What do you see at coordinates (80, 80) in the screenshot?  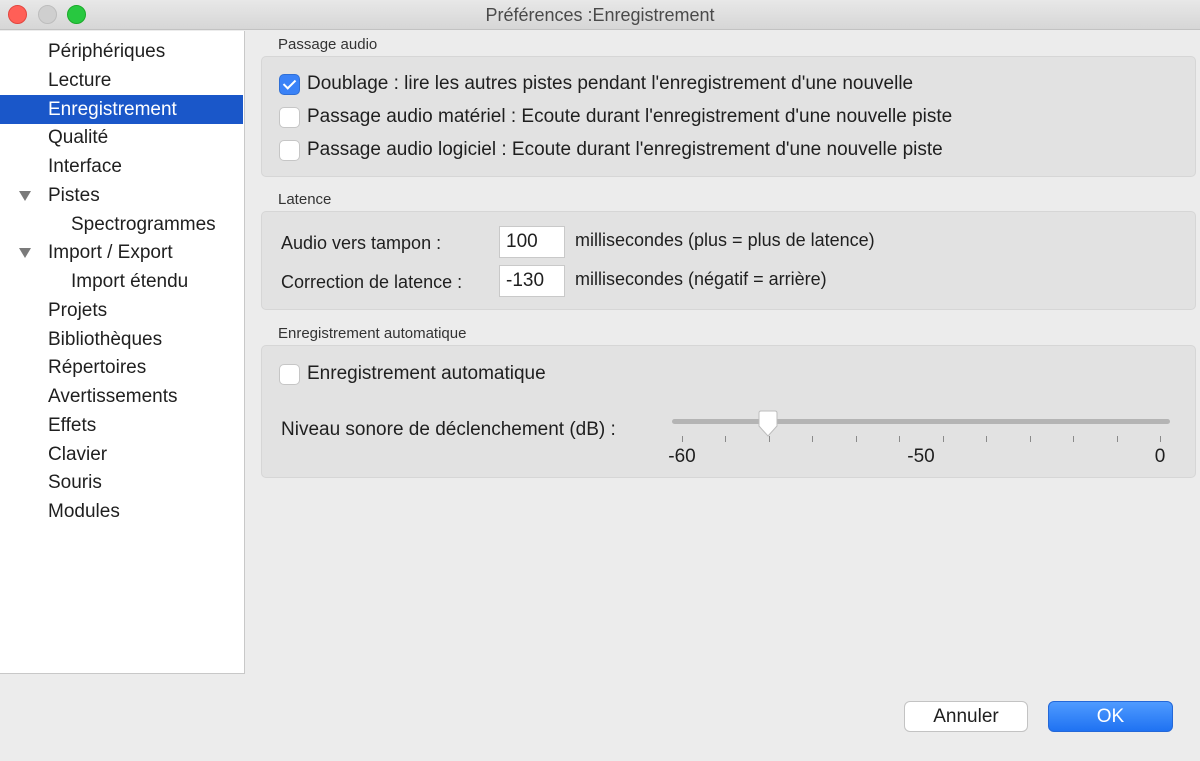 I see `sidebar-item-label: Lecture` at bounding box center [80, 80].